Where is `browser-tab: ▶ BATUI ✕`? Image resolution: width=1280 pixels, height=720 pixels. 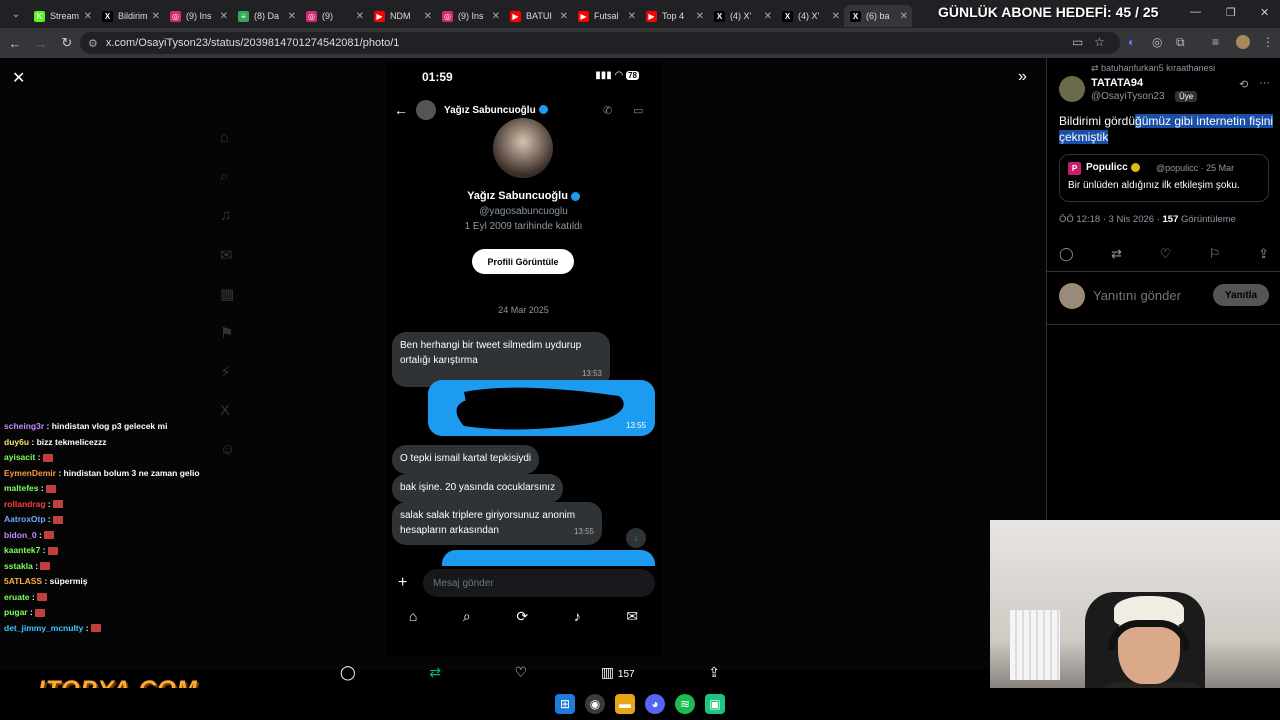
browser-tab: ▶ BATUI ✕ is located at coordinates (538, 16).